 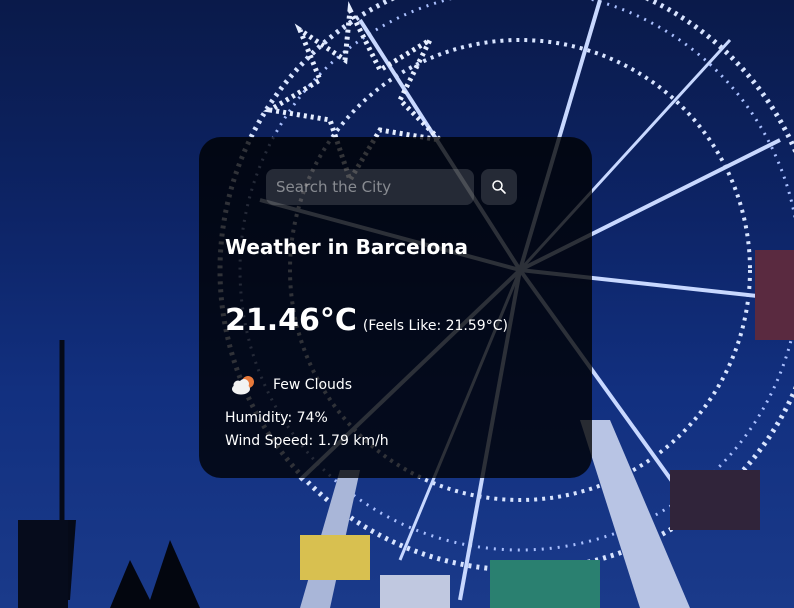 I want to click on temperature-value: 21.46°C, so click(x=291, y=320).